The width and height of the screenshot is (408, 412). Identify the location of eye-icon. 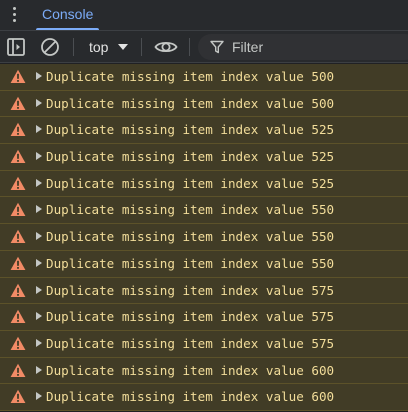
(166, 47).